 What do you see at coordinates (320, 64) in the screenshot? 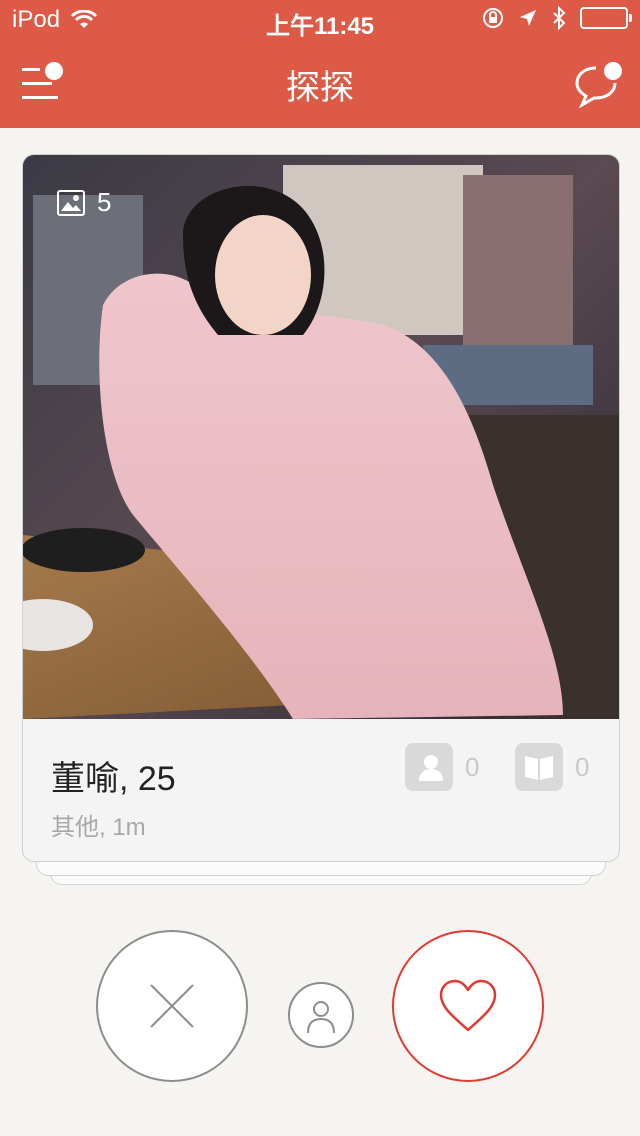
I see `top-bar: iPod 上午11:45 探探` at bounding box center [320, 64].